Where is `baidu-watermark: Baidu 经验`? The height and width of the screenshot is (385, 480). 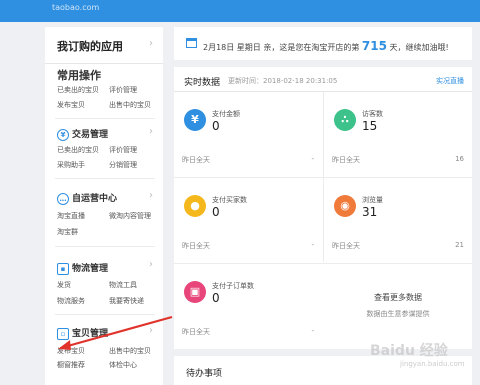
baidu-watermark: Baidu 经验 is located at coordinates (409, 351).